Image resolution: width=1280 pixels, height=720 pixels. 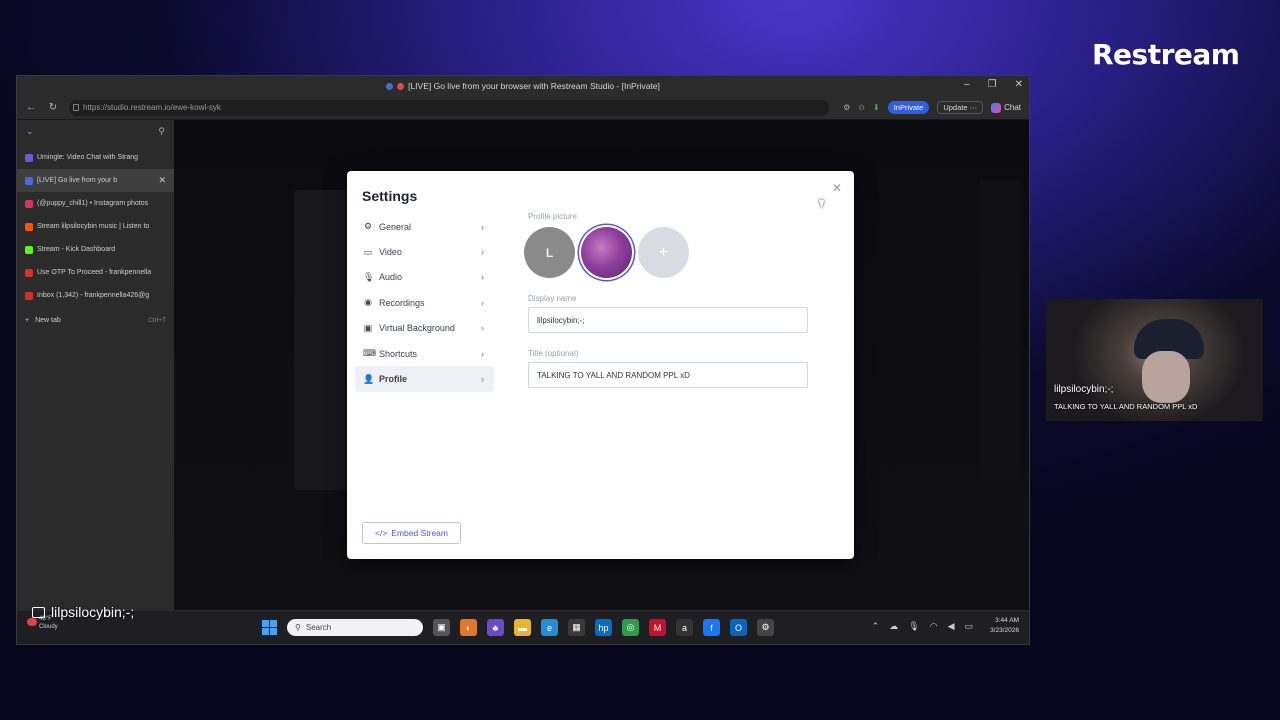 What do you see at coordinates (29, 249) in the screenshot?
I see `tab-favicon-icon` at bounding box center [29, 249].